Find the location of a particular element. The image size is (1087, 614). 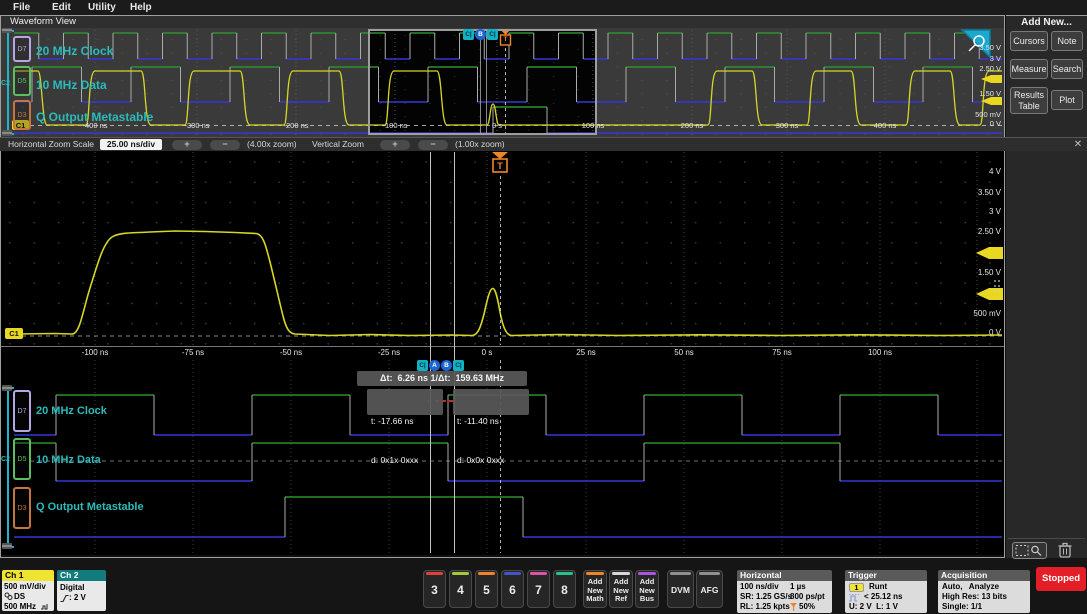

ch1-badge: Ch 1 500 mV/div DS 500 MHz is located at coordinates (28, 590).